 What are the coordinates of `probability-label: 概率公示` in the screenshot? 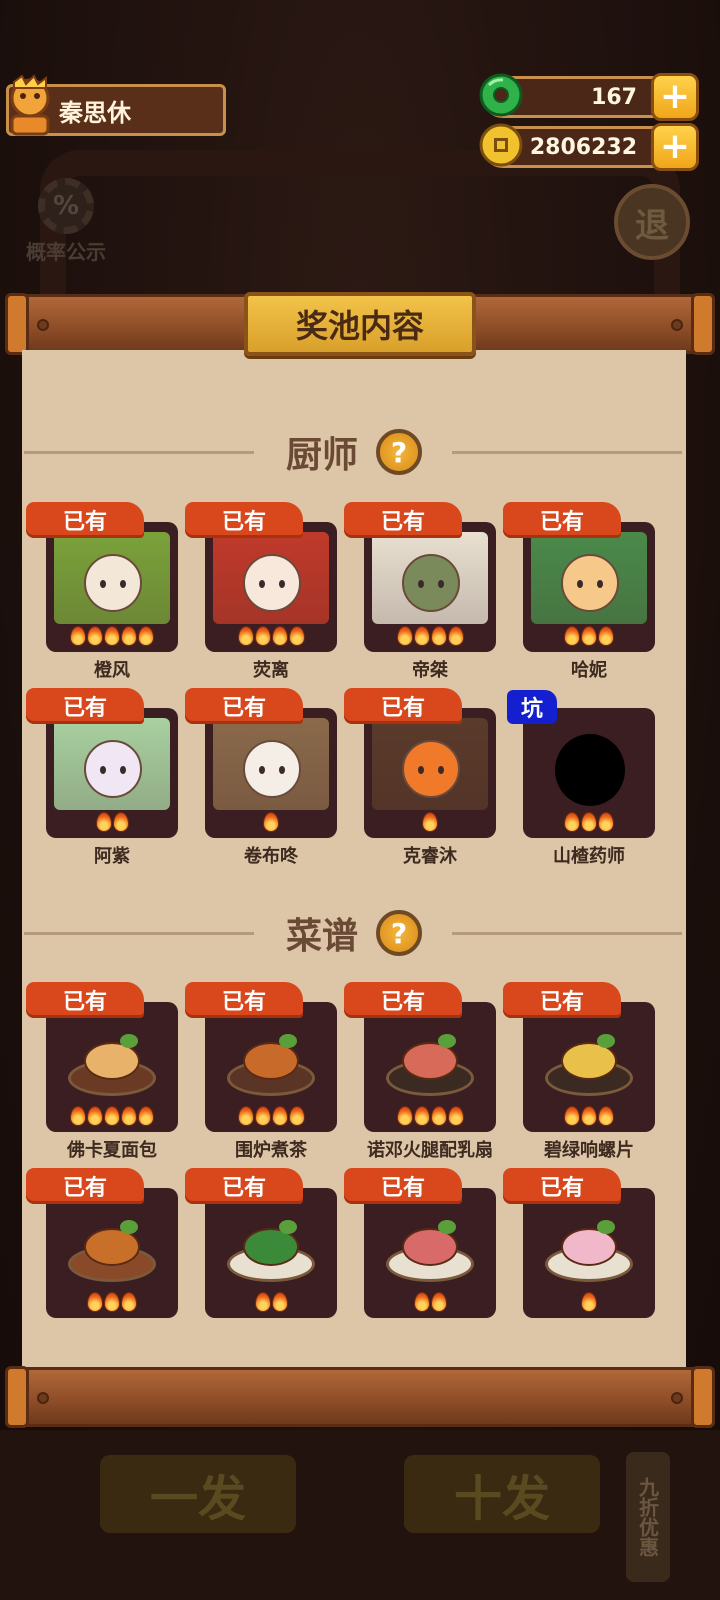 It's located at (66, 252).